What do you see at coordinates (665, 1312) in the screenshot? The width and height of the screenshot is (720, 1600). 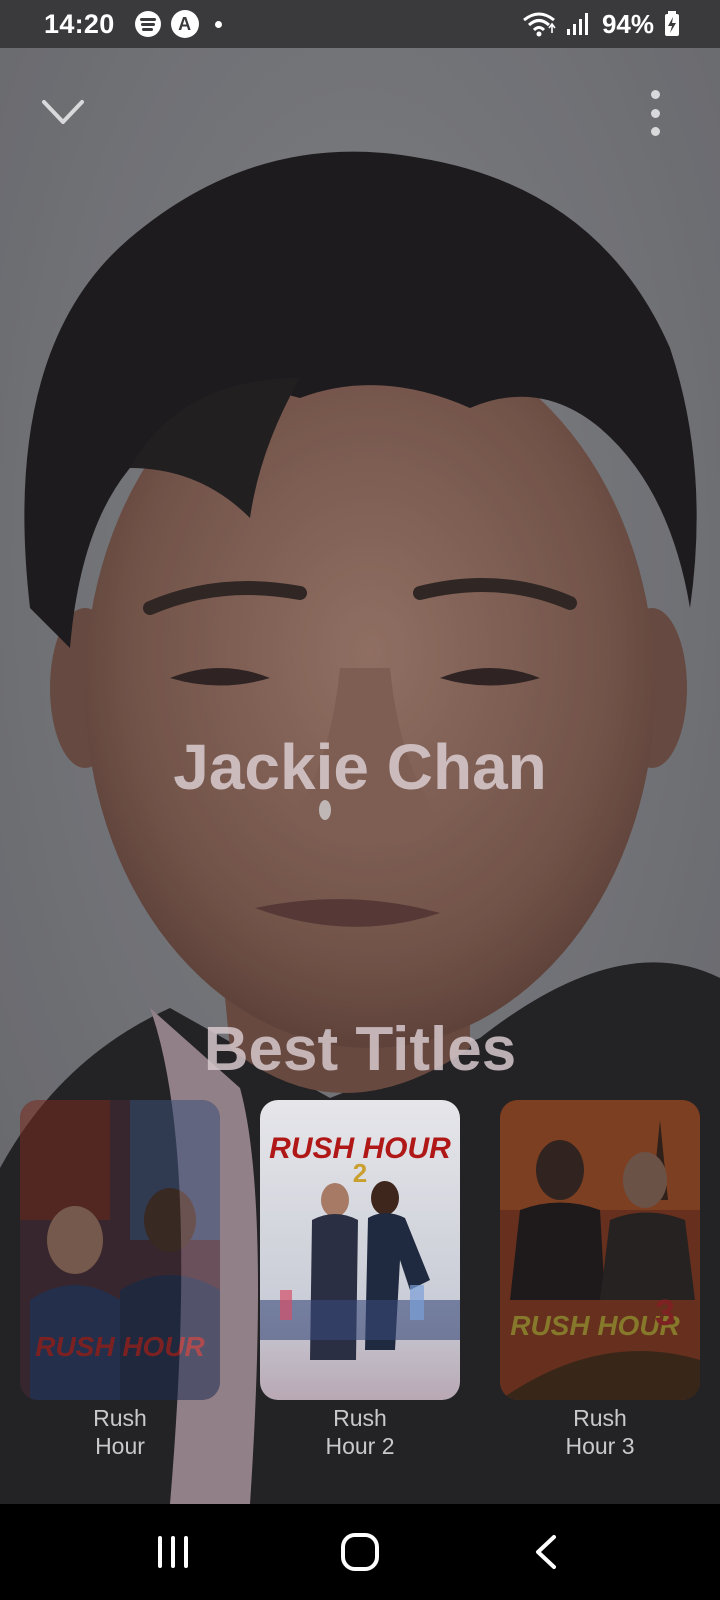 I see `poster-number-3: 3` at bounding box center [665, 1312].